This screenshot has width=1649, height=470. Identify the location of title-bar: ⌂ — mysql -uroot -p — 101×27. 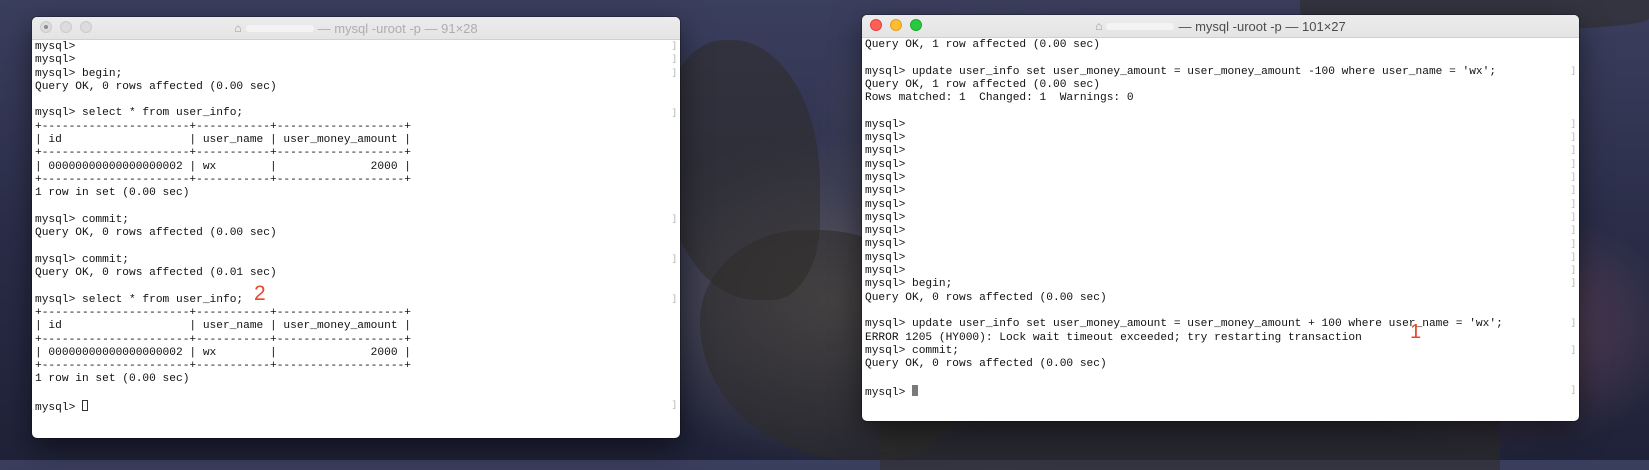
(1220, 26).